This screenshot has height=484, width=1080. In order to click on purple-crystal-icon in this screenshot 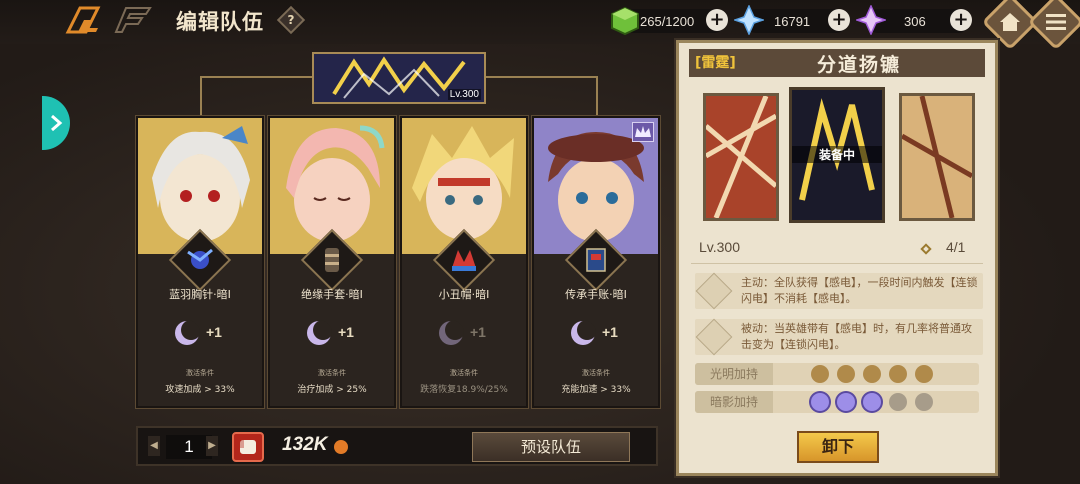, I will do `click(871, 20)`.